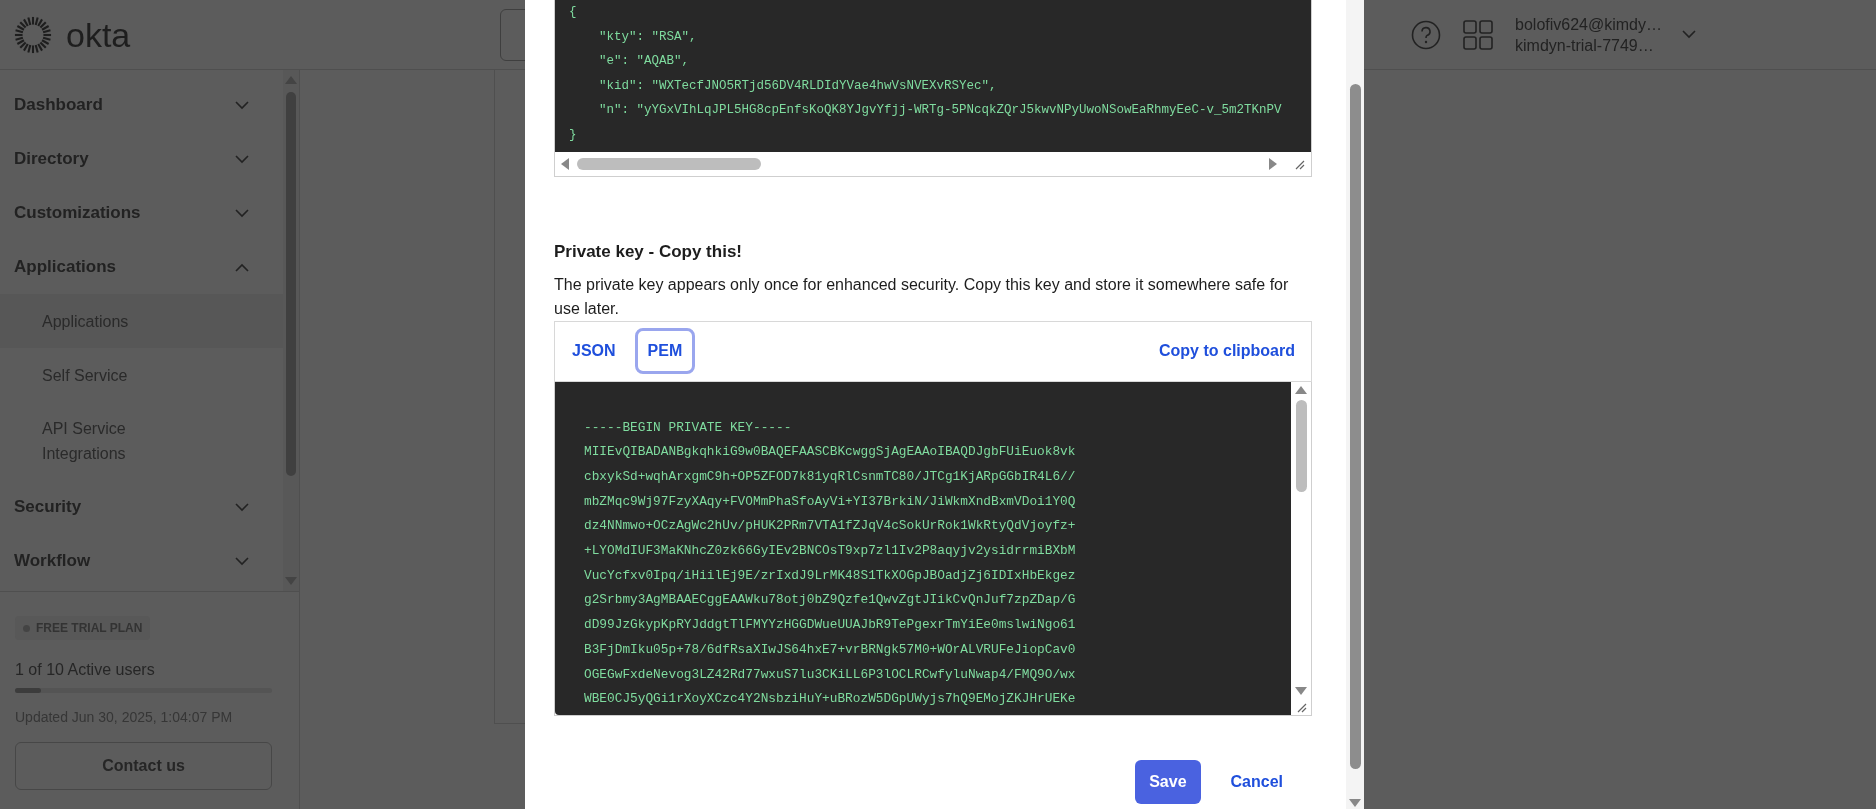 The image size is (1876, 809). I want to click on section-description: The private key appears only once for enhanced security. Copy this key and store it somewhere safe for use later., so click(921, 296).